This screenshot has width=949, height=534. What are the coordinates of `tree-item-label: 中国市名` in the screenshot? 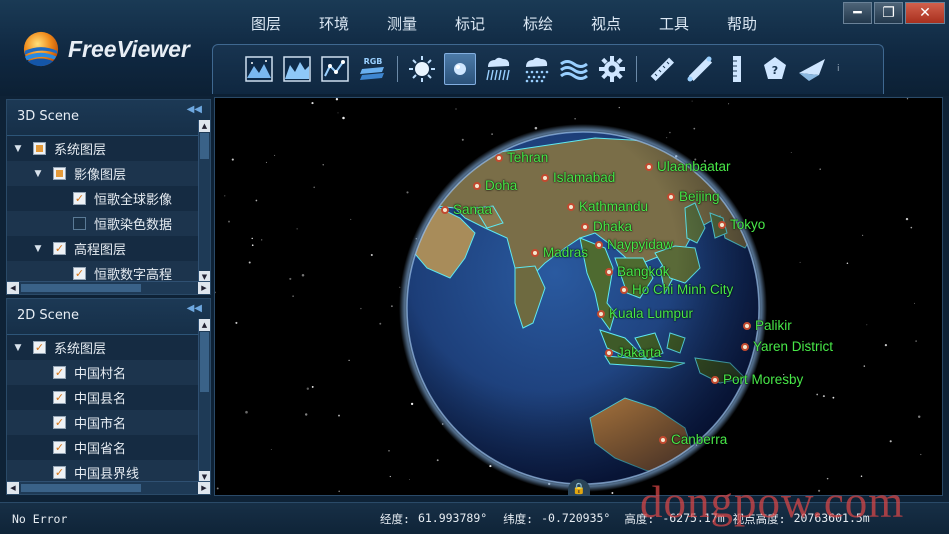 It's located at (100, 424).